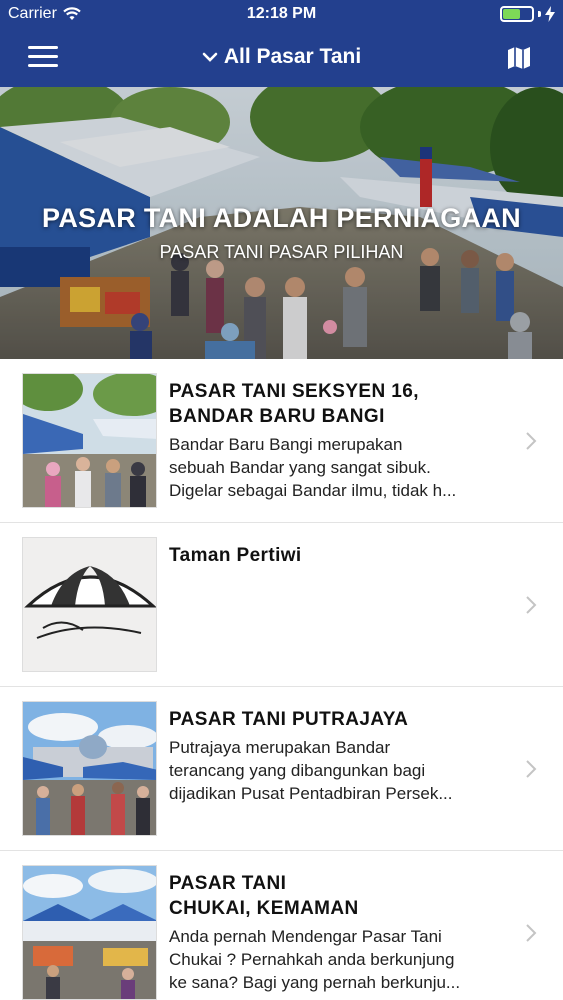 Image resolution: width=563 pixels, height=1000 pixels. Describe the element at coordinates (281, 218) in the screenshot. I see `hero-title: PASAR TANI ADALAH PERNIAGAAN` at that location.